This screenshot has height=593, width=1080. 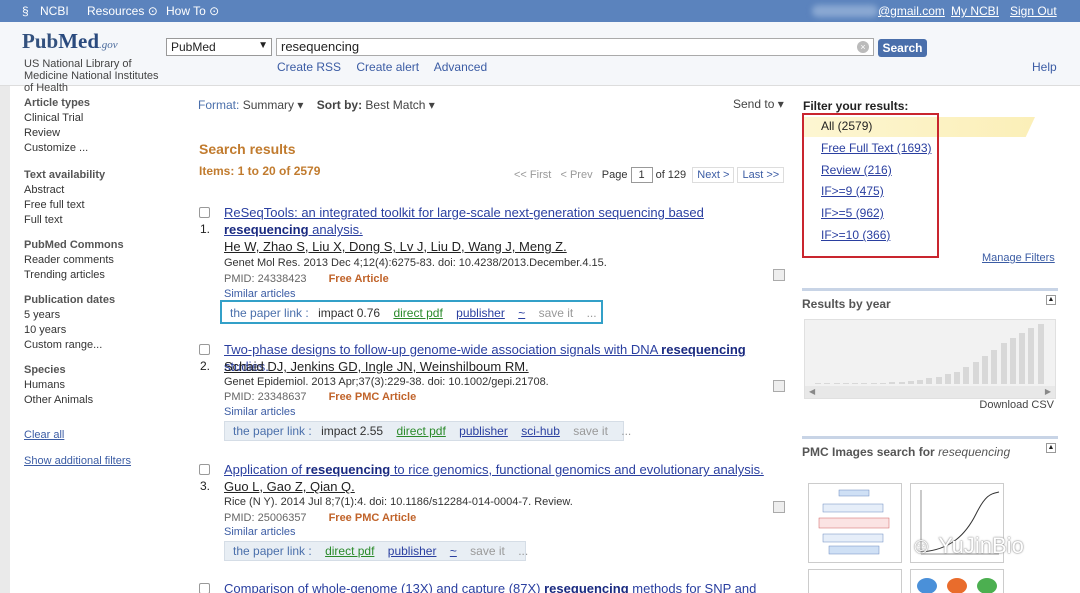 What do you see at coordinates (761, 175) in the screenshot?
I see `last-page-button: Last >>` at bounding box center [761, 175].